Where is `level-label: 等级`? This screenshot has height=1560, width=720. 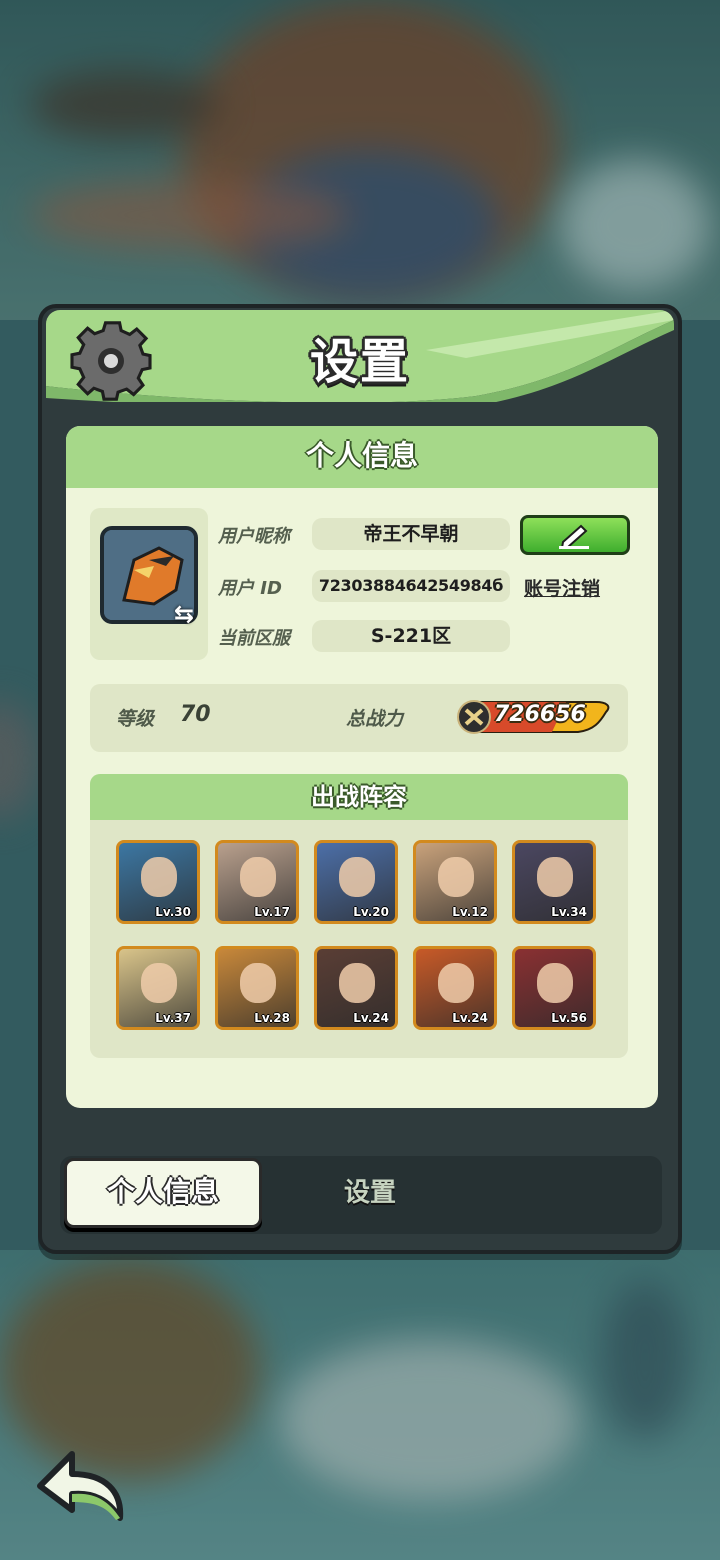 level-label: 等级 is located at coordinates (135, 719).